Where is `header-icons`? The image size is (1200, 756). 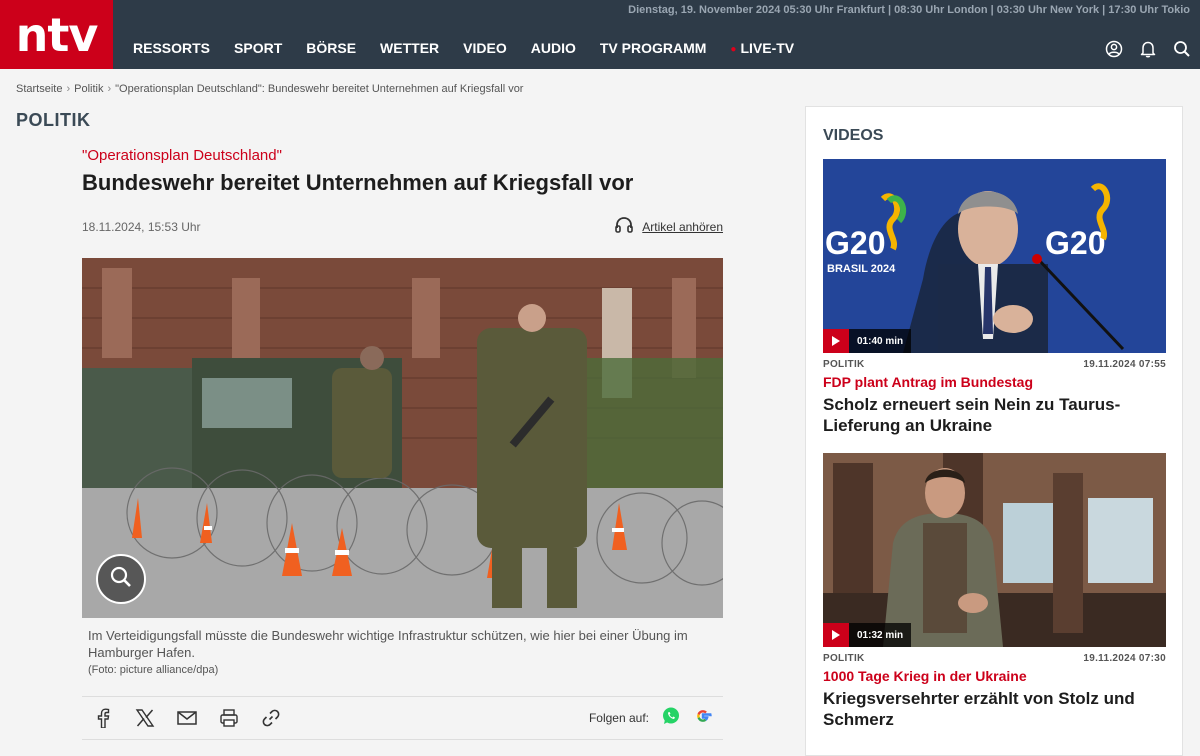
header-icons is located at coordinates (1148, 49).